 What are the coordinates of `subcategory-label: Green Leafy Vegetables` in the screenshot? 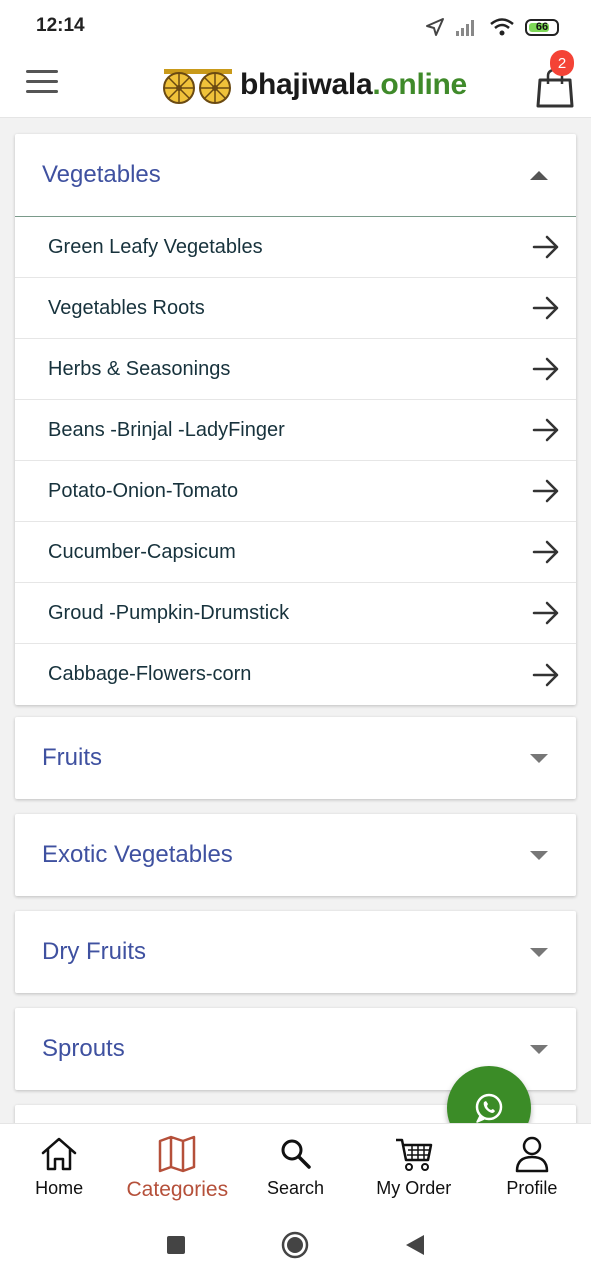 It's located at (155, 246).